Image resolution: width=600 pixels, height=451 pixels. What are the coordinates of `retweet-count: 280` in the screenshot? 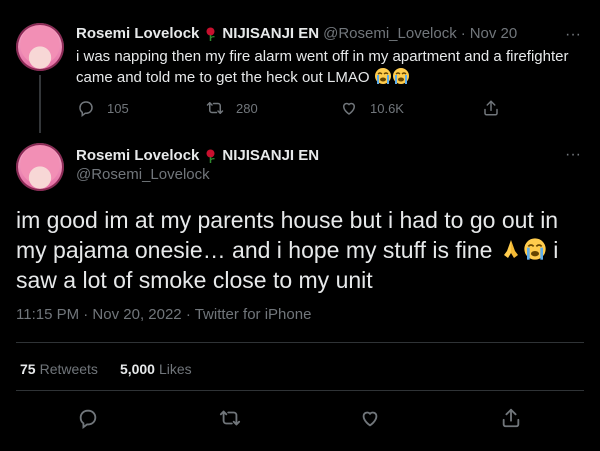 It's located at (247, 108).